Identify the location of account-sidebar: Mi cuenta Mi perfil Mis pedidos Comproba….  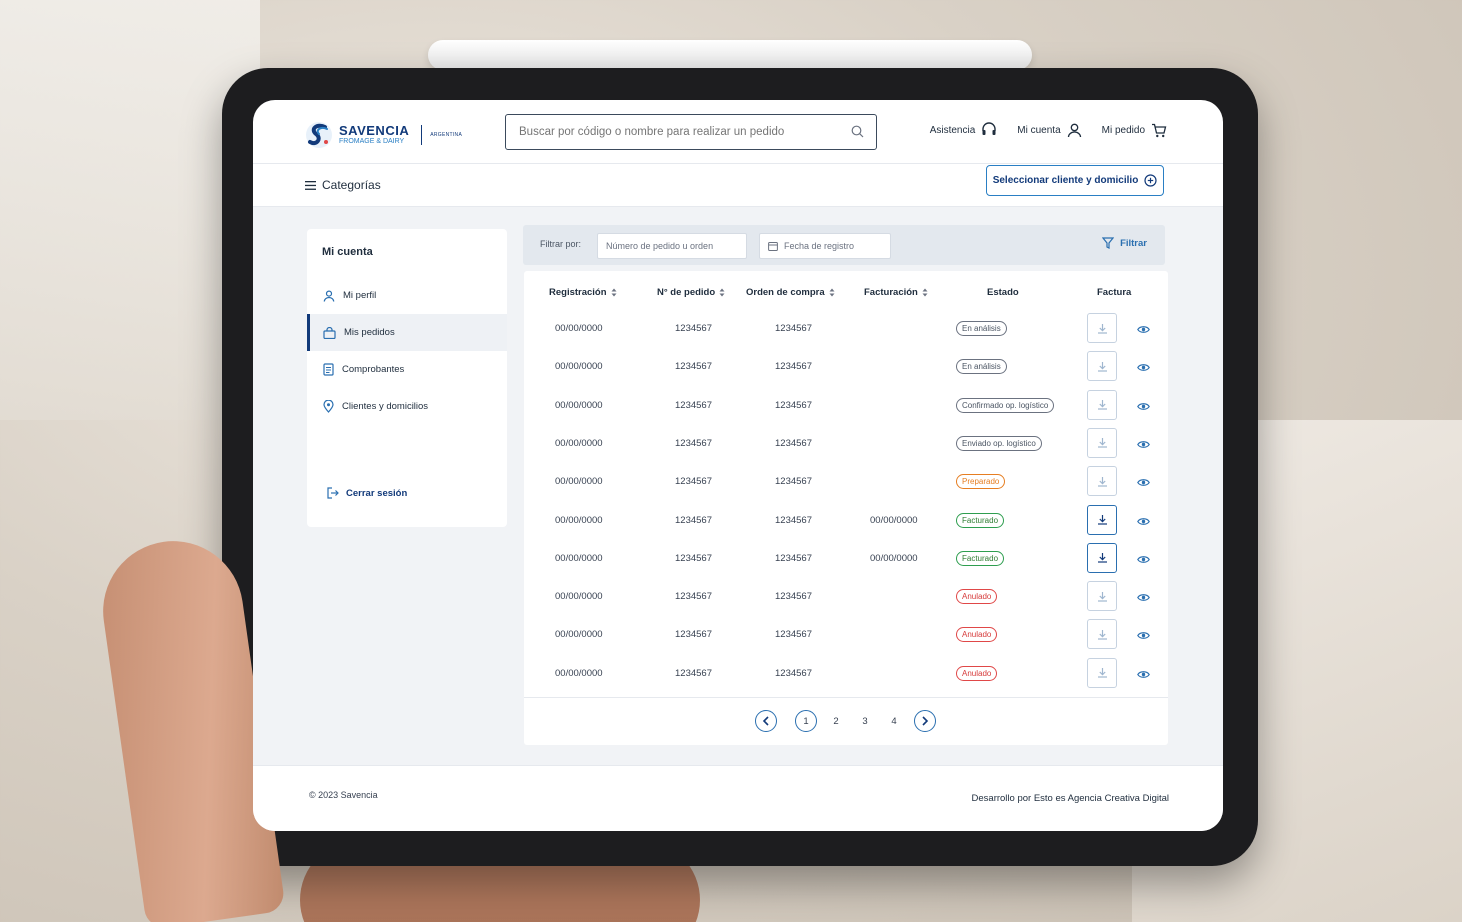
(407, 378).